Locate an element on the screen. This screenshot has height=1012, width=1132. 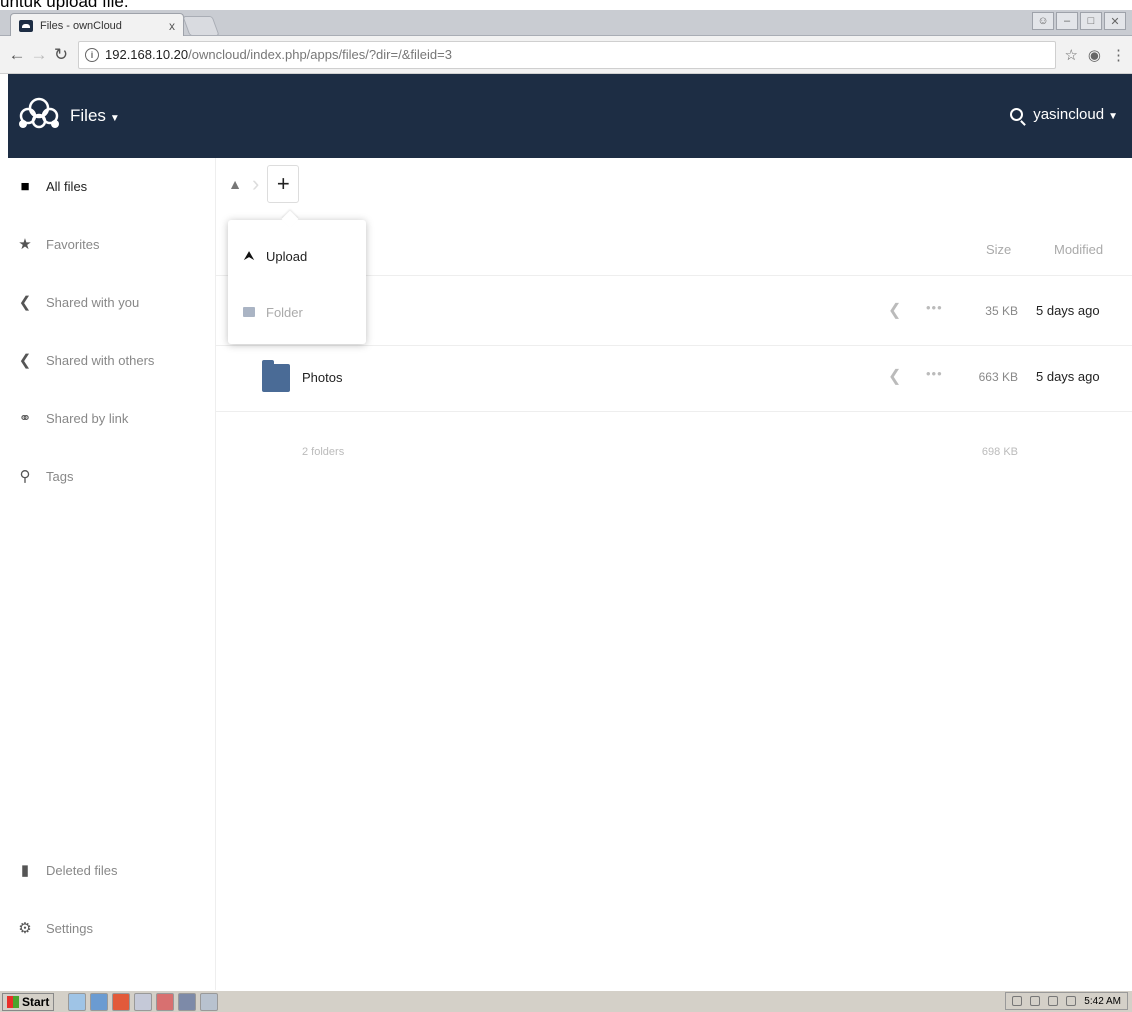
column-header-size: Size is located at coordinates (998, 249).